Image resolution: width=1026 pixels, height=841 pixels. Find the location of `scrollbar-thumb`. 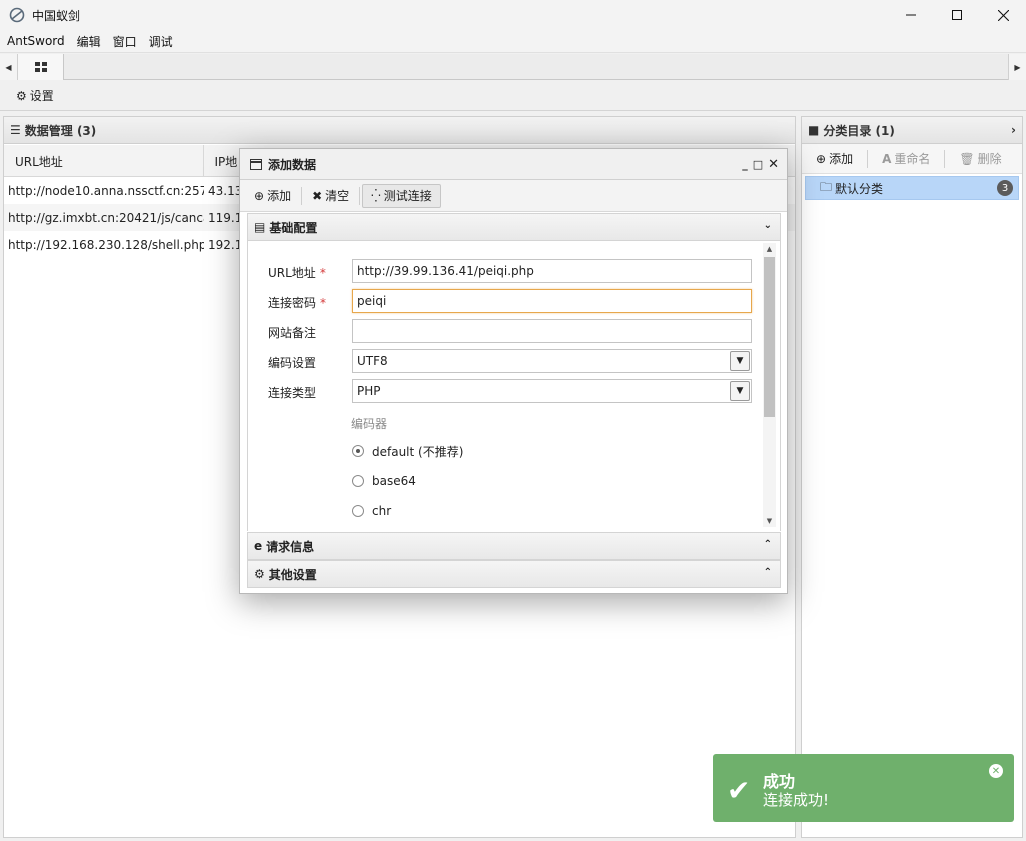

scrollbar-thumb is located at coordinates (769, 337).